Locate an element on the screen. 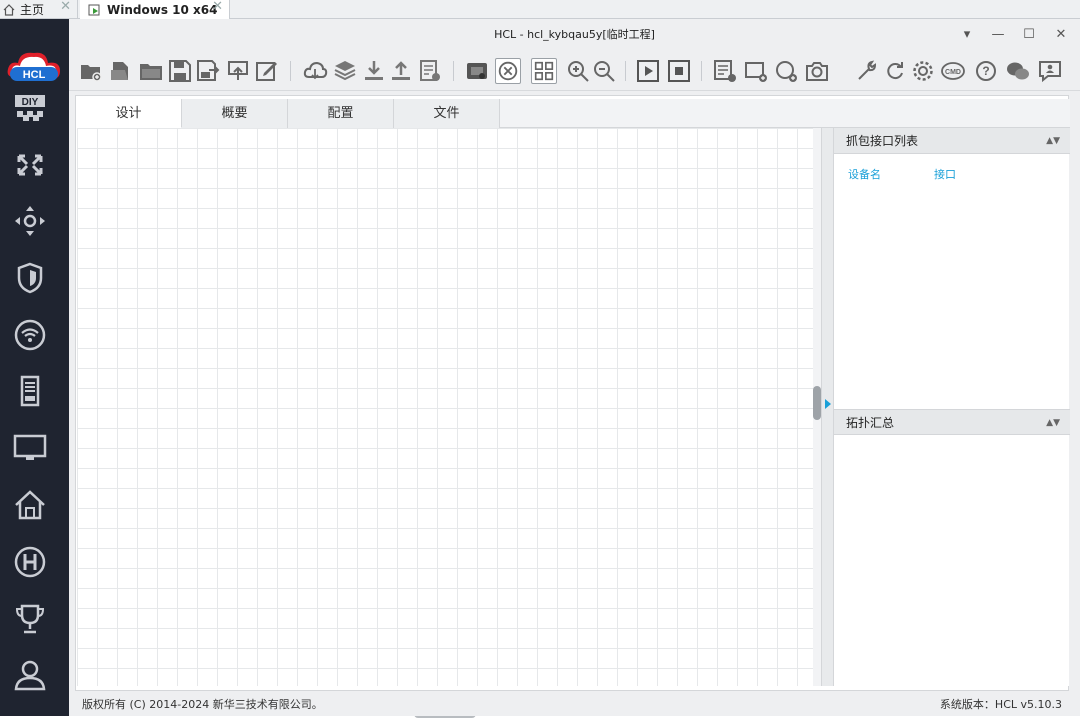 This screenshot has width=1080, height=718. user-icon is located at coordinates (30, 675).